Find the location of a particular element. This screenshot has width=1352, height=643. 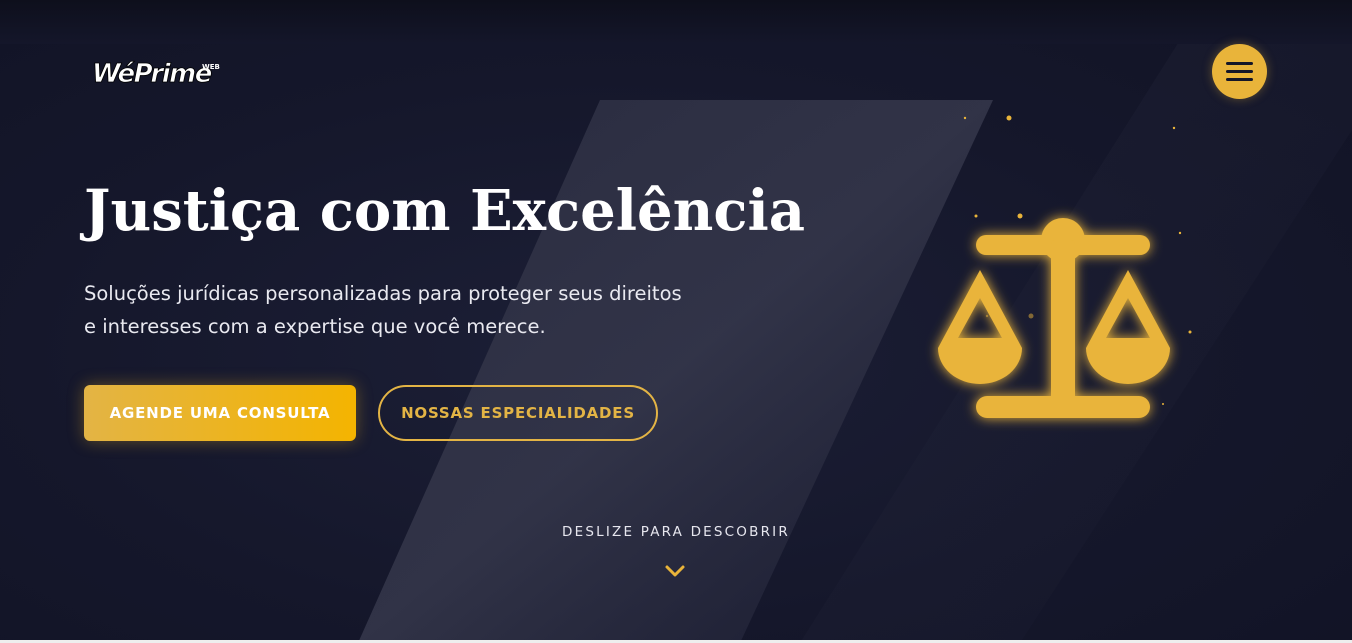

scroll-hint: DESLIZE PARA DESCOBRIR is located at coordinates (676, 532).